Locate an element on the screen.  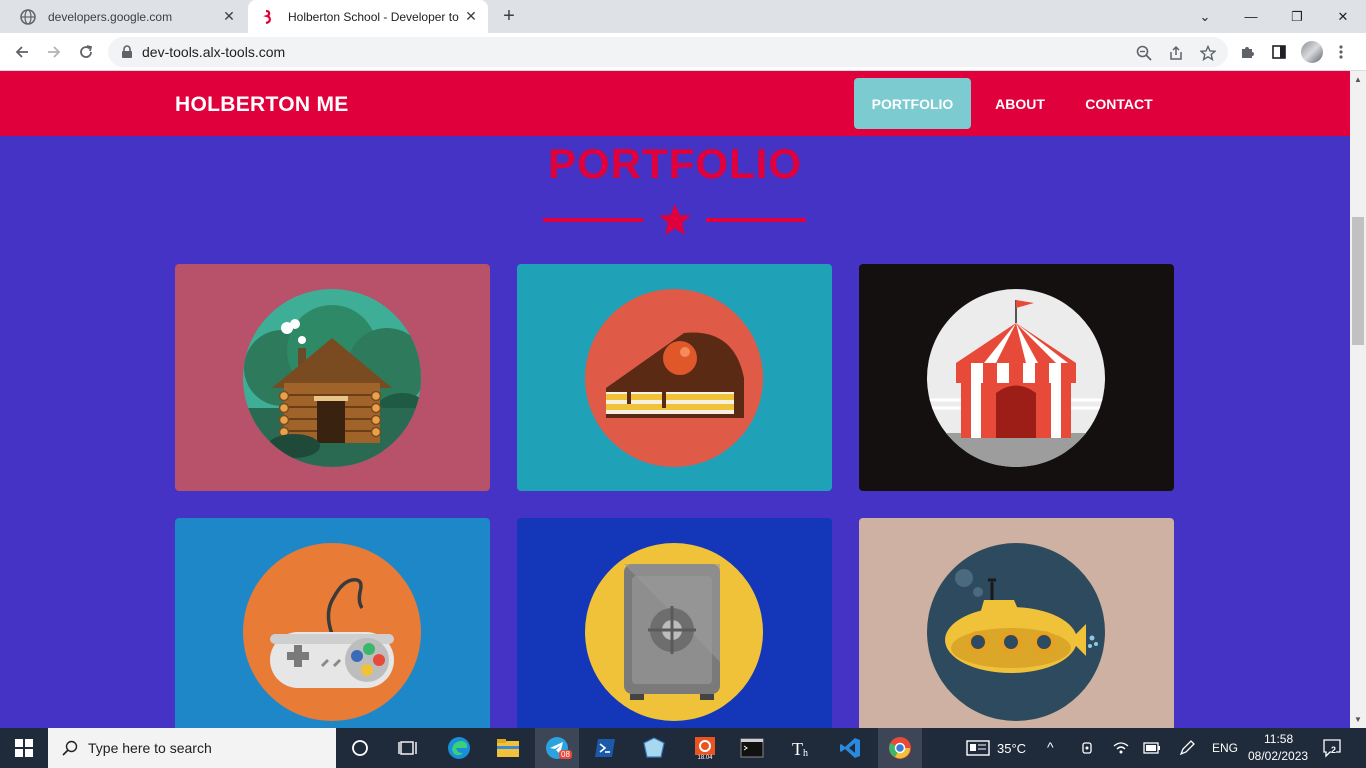
nav-contact: CONTACT is located at coordinates (1119, 103).